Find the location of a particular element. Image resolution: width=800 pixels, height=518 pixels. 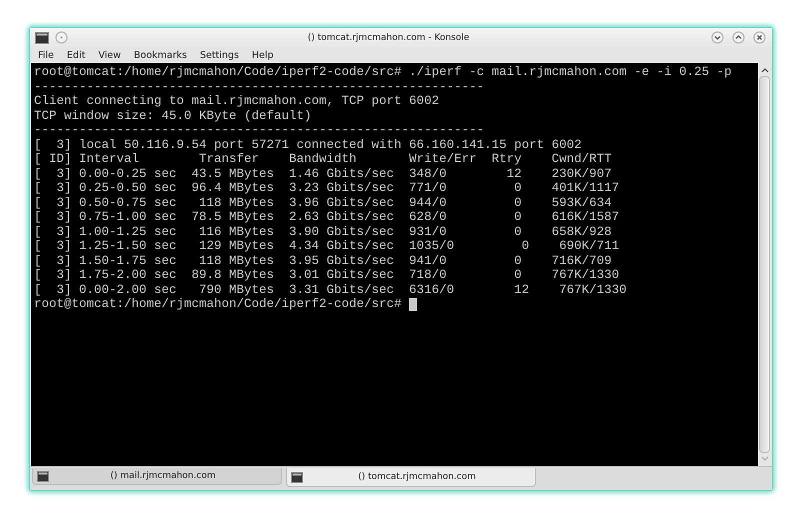

terminal-line: [ ID] Interval Transfer Bandwidth Write/Err Rtry Cwnd/RTT is located at coordinates (323, 159).